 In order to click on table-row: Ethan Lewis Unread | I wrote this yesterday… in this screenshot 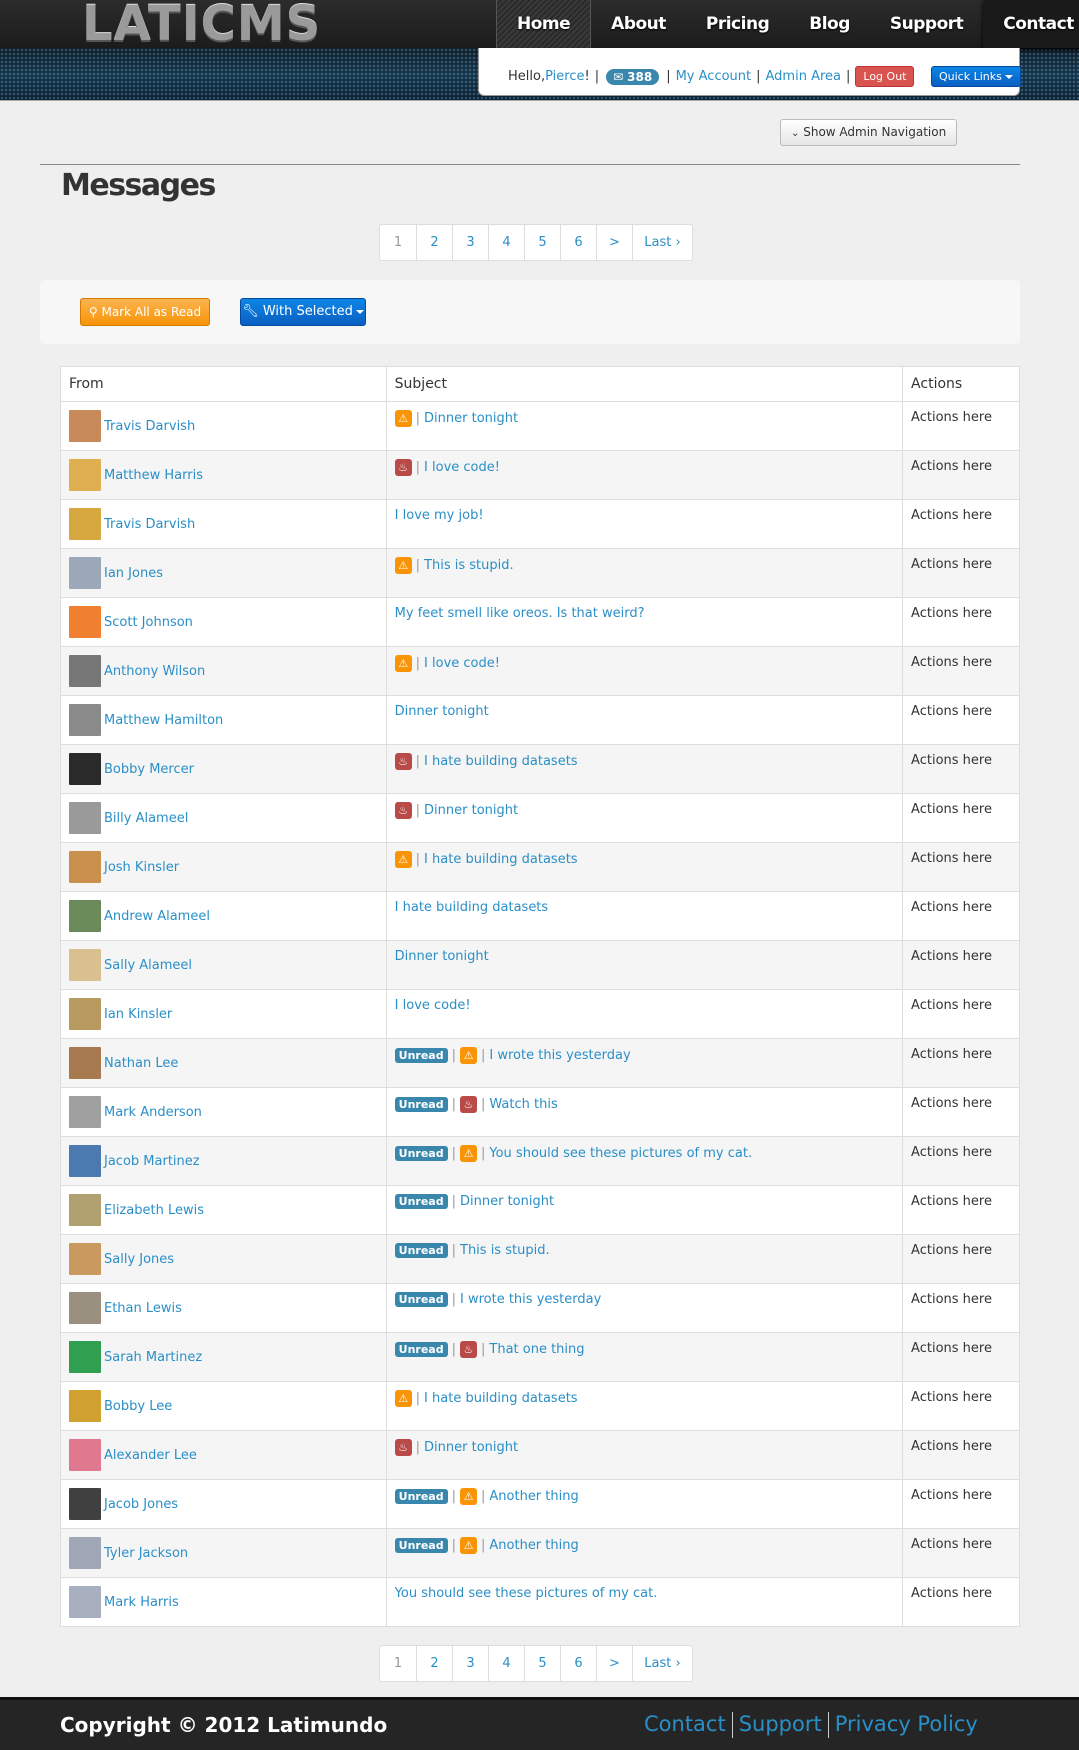, I will do `click(540, 1308)`.